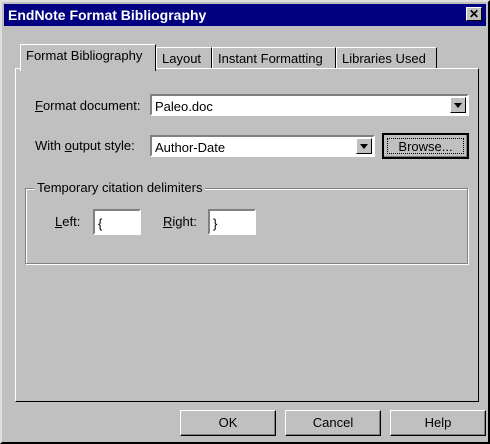 The width and height of the screenshot is (490, 444). I want to click on tab-instant-formatting: Instant Formatting, so click(274, 58).